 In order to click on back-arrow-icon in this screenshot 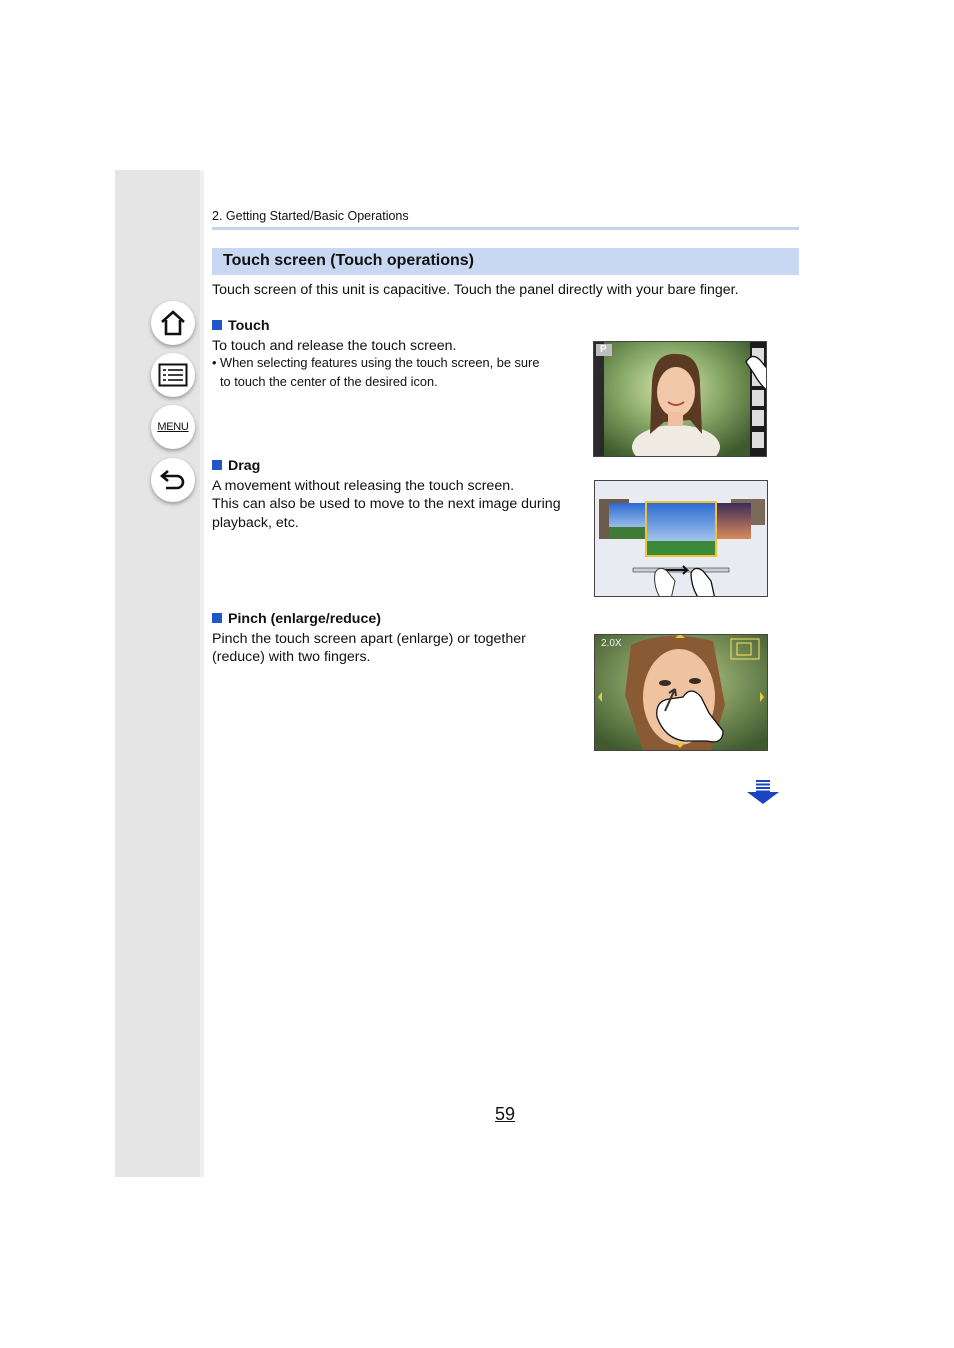, I will do `click(173, 480)`.